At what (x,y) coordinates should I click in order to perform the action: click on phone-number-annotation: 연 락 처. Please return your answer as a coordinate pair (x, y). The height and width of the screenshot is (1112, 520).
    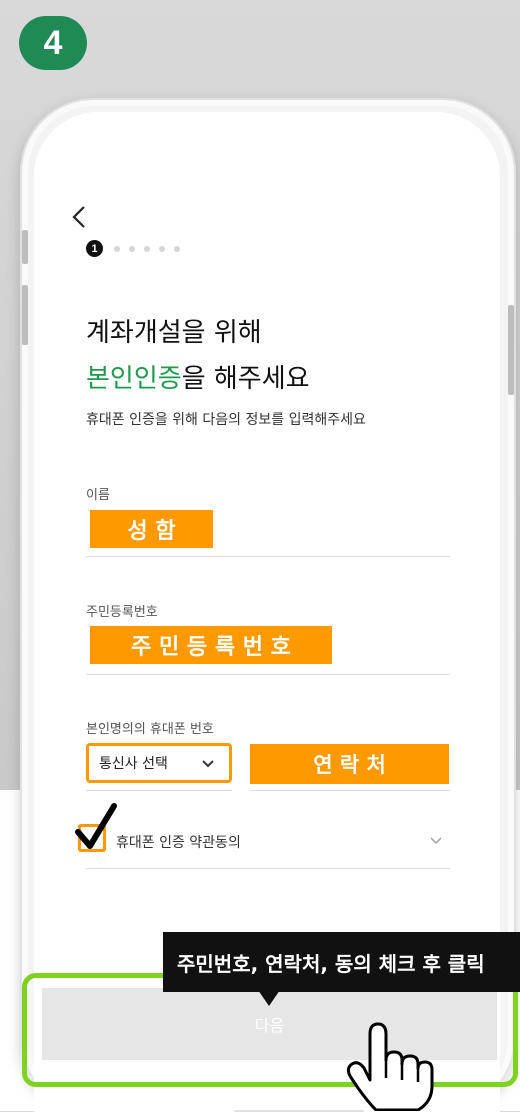
    Looking at the image, I should click on (349, 764).